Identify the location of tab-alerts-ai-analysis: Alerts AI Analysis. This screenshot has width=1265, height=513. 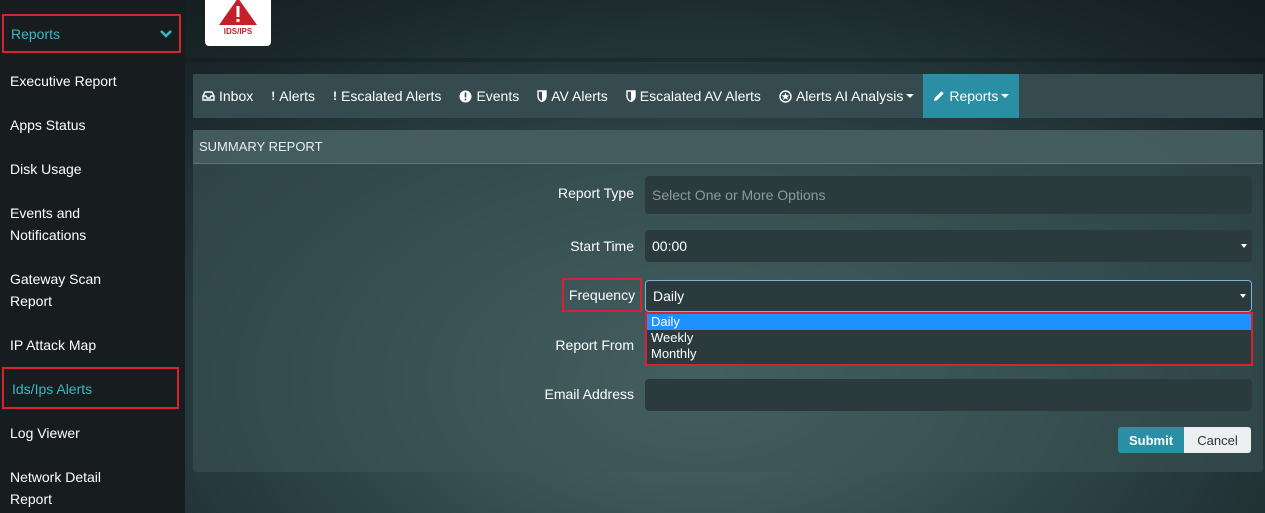
(846, 96).